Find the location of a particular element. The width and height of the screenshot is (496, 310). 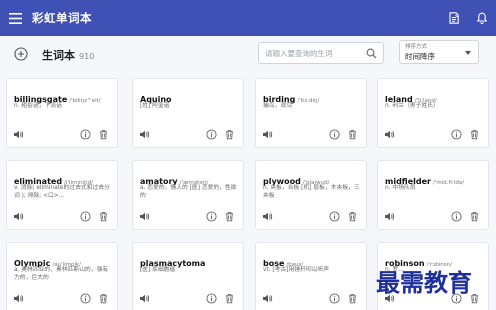

vocab-count: 910 is located at coordinates (87, 56).